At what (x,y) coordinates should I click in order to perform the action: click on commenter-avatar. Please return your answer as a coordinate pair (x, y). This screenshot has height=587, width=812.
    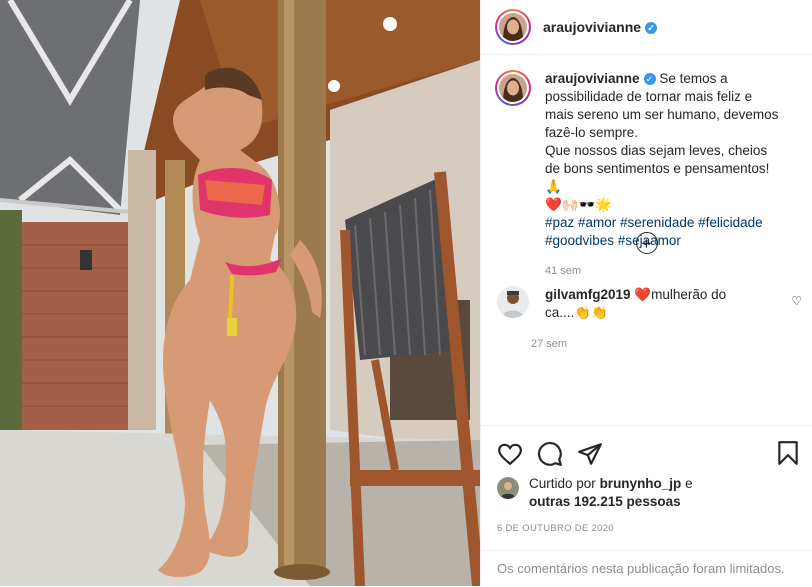
    Looking at the image, I should click on (513, 302).